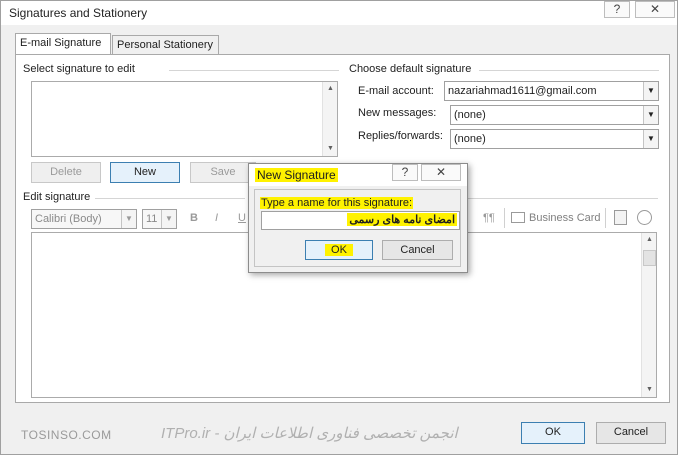  Describe the element at coordinates (553, 433) in the screenshot. I see `ok-button: OK` at that location.